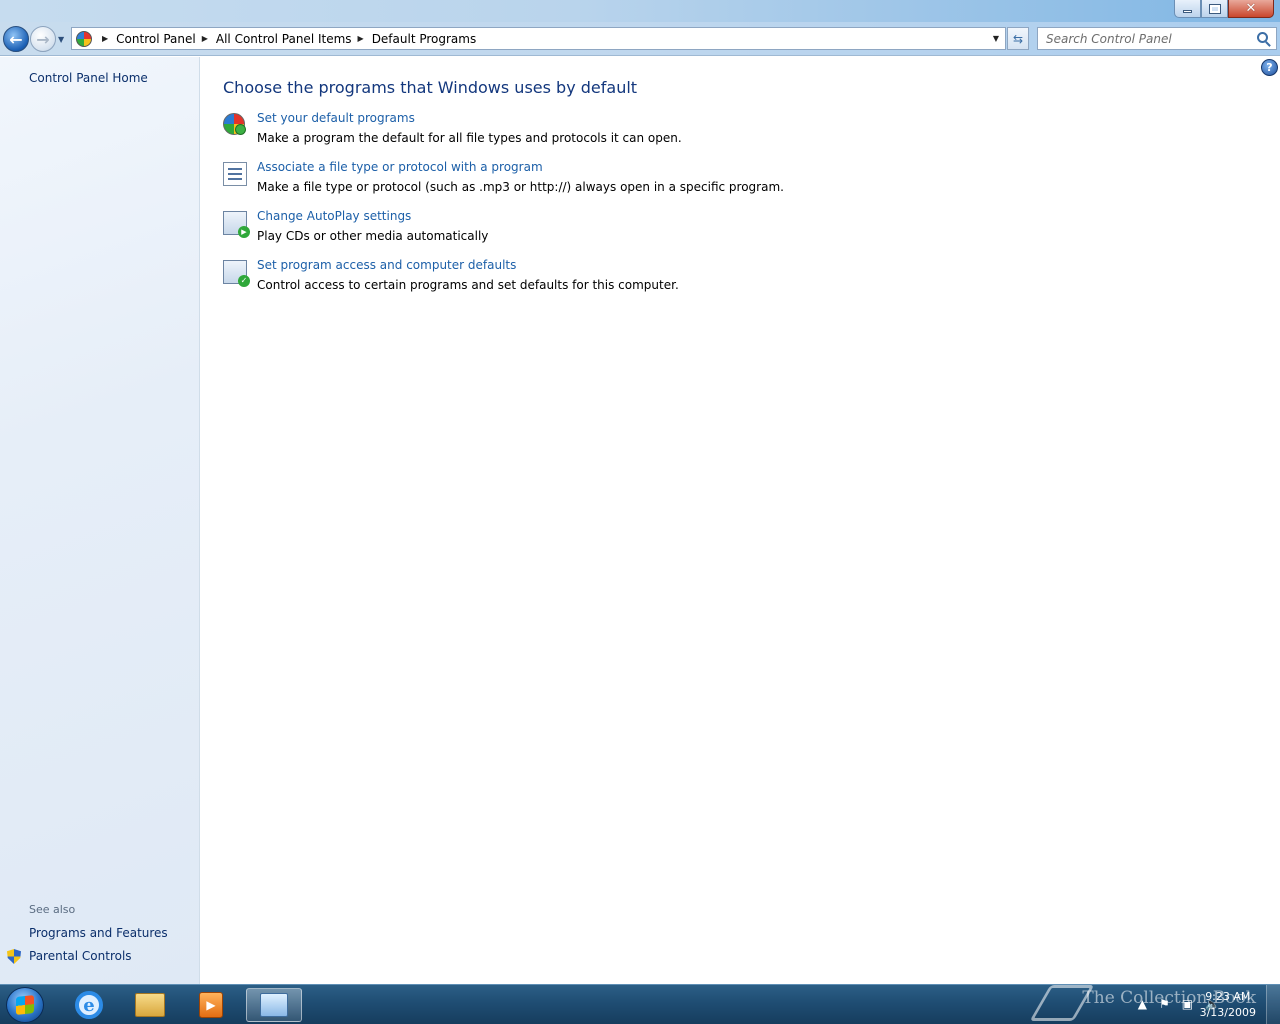 The image size is (1280, 1024). I want to click on close-button: ✕, so click(1251, 9).